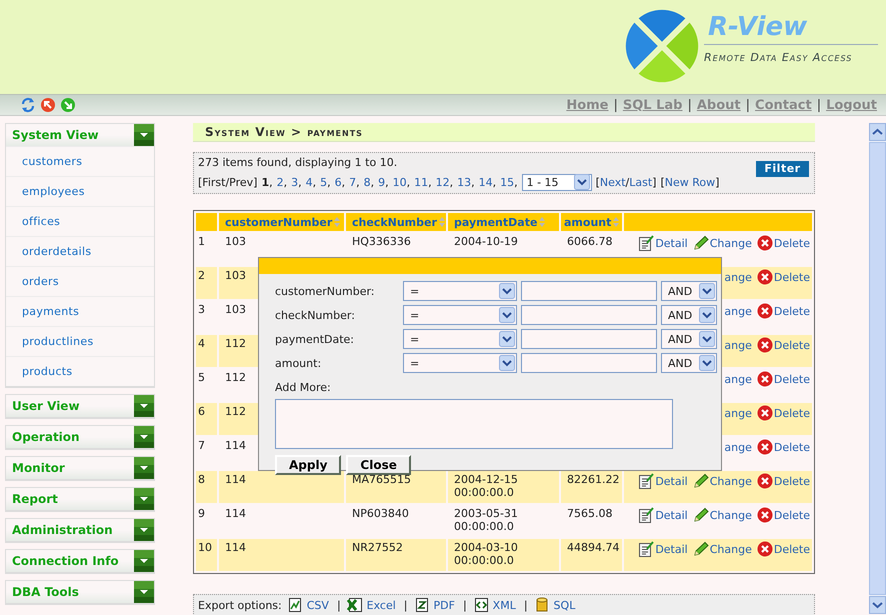 The height and width of the screenshot is (615, 886). What do you see at coordinates (80, 191) in the screenshot?
I see `sidebar-item: employees` at bounding box center [80, 191].